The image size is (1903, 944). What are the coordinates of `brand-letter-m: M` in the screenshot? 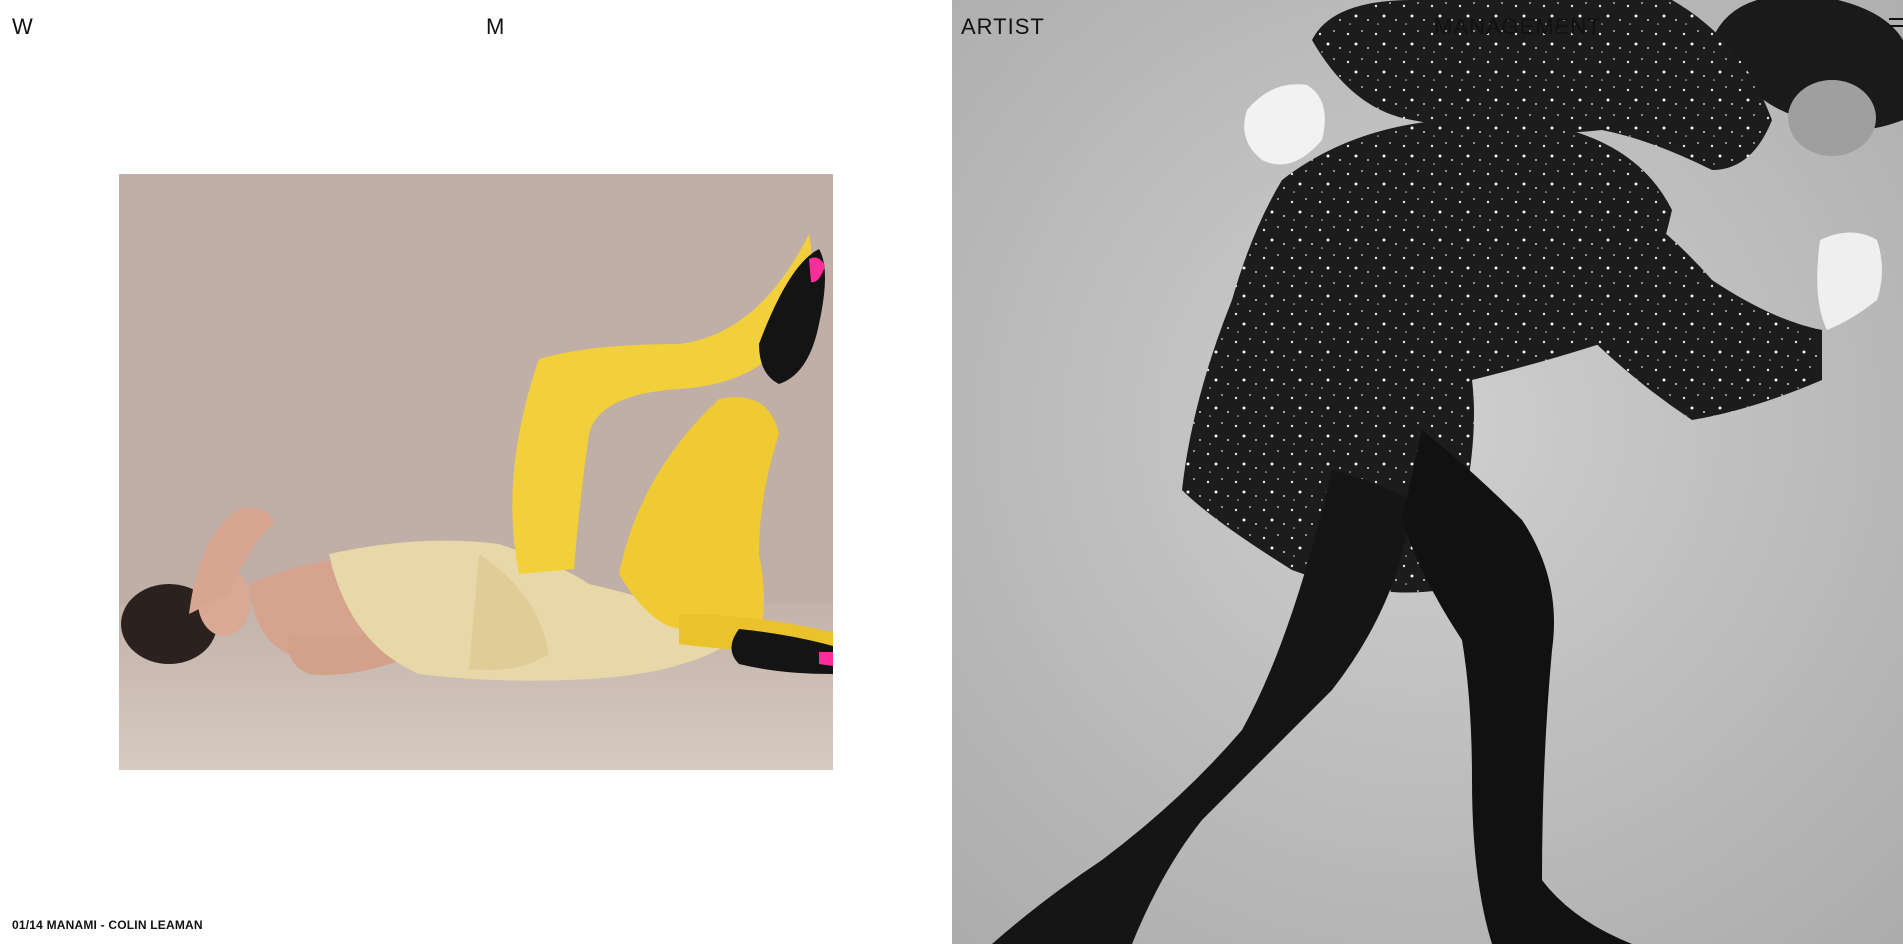 It's located at (495, 27).